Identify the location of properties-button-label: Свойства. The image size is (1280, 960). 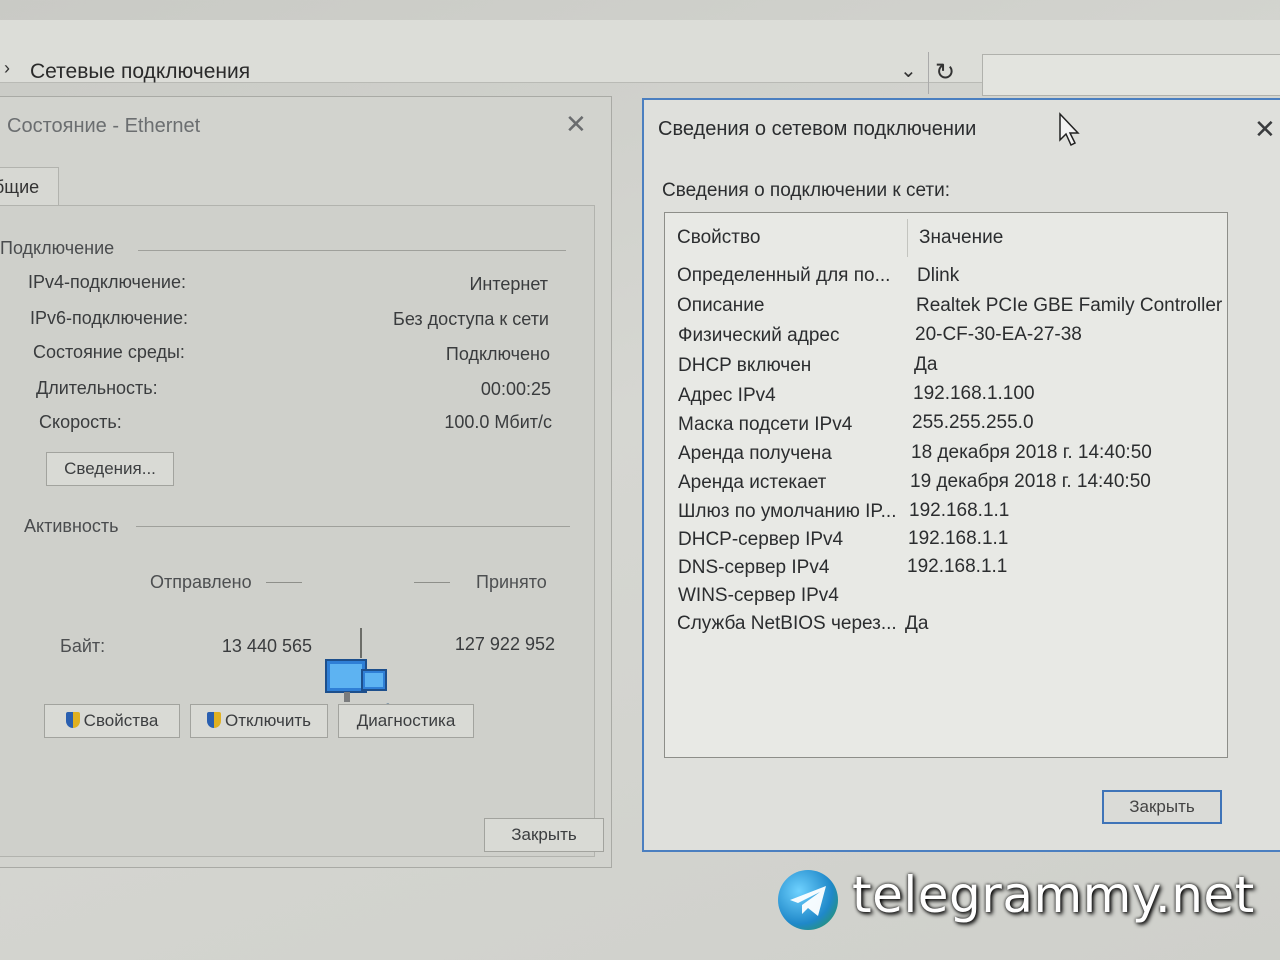
(121, 720).